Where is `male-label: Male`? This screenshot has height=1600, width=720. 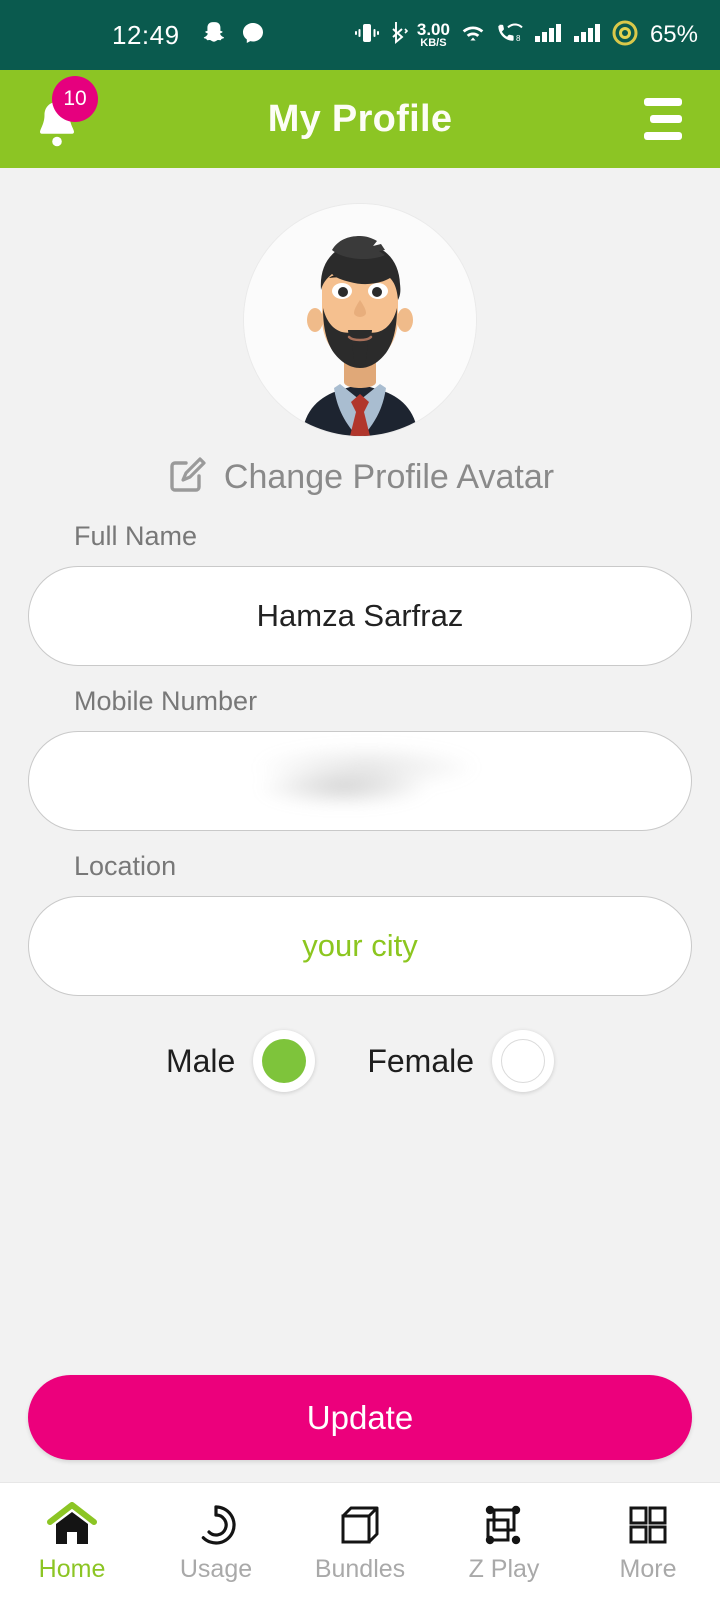 male-label: Male is located at coordinates (200, 1060).